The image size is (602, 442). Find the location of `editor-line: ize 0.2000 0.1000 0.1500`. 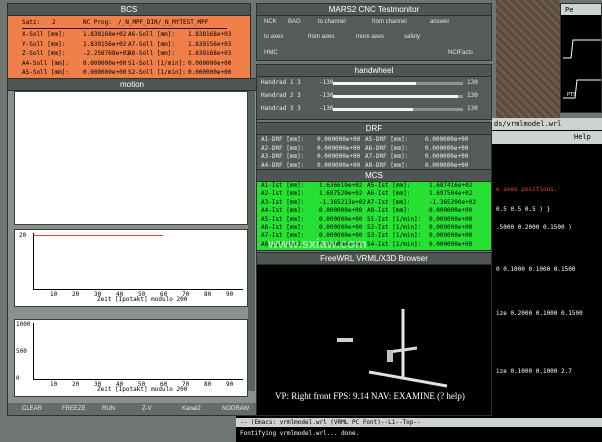

editor-line: ize 0.2000 0.1000 0.1500 is located at coordinates (539, 313).